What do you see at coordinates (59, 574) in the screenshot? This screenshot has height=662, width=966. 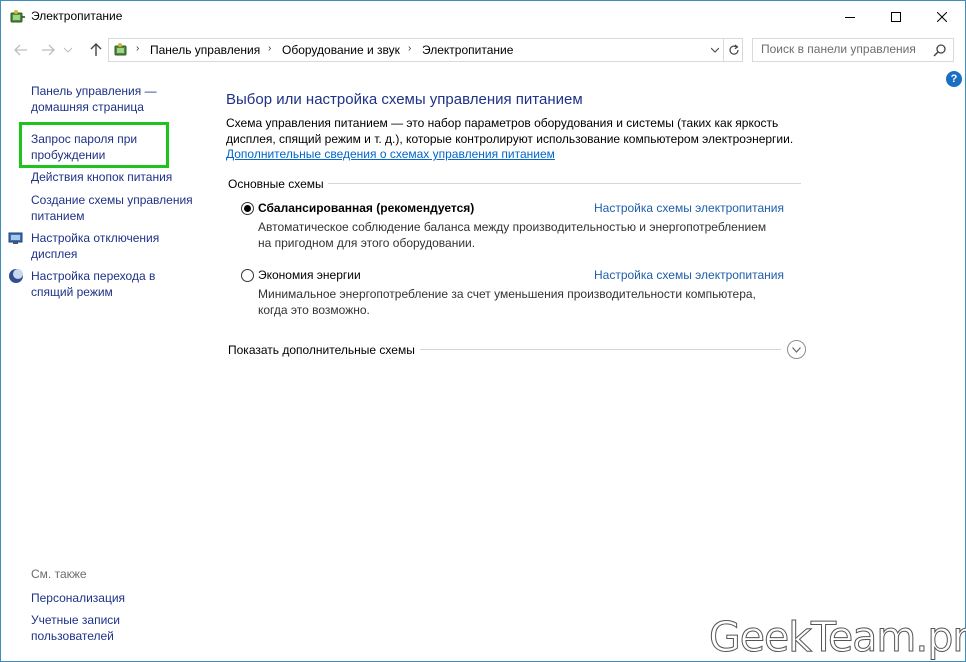 I see `see-also-heading: См. также` at bounding box center [59, 574].